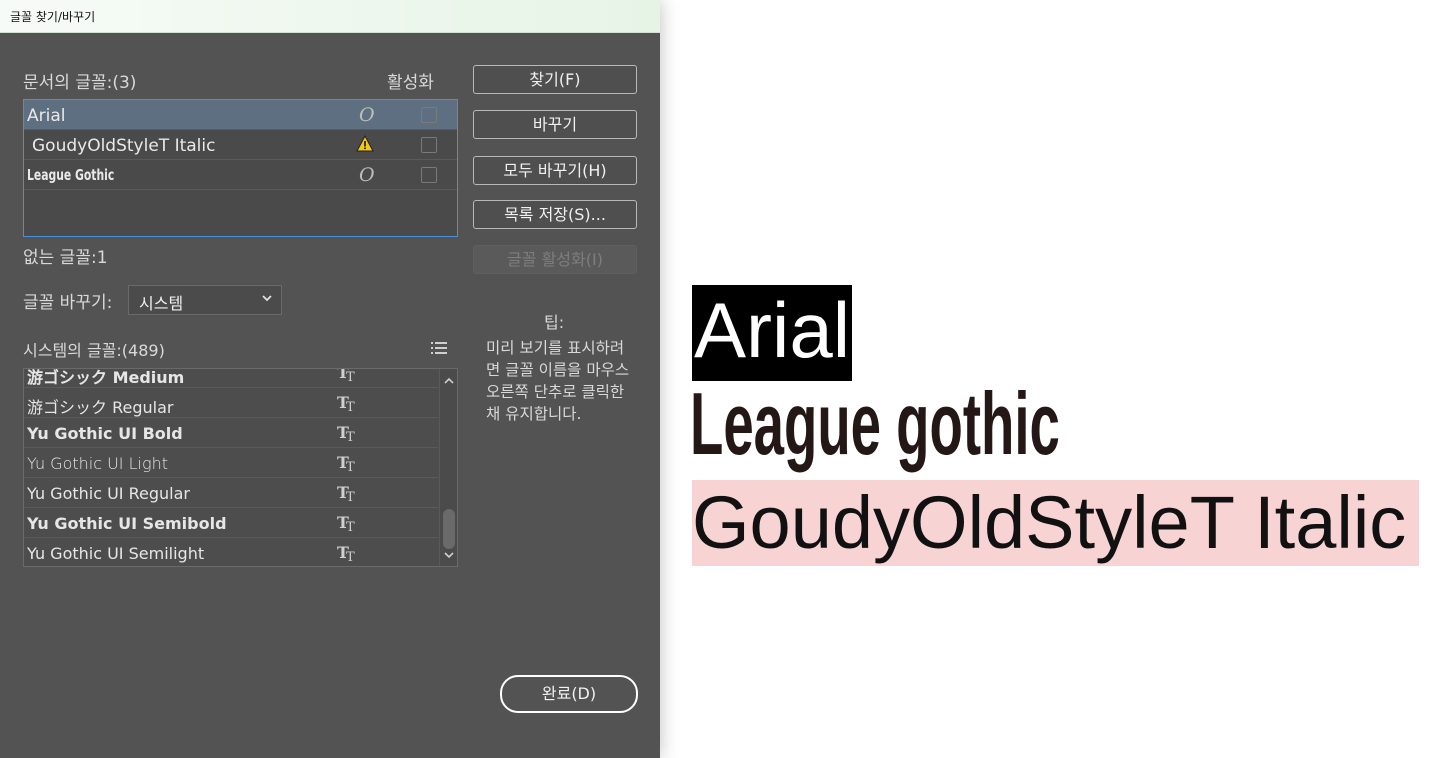 The height and width of the screenshot is (758, 1456). I want to click on font-name: GoudyOldStyleT Italic, so click(124, 146).